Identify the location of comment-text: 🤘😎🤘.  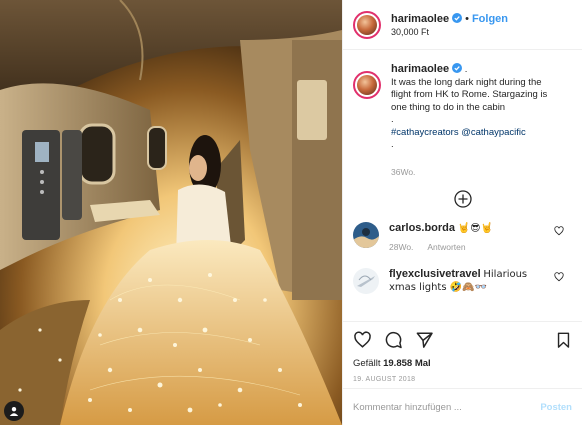
(475, 228).